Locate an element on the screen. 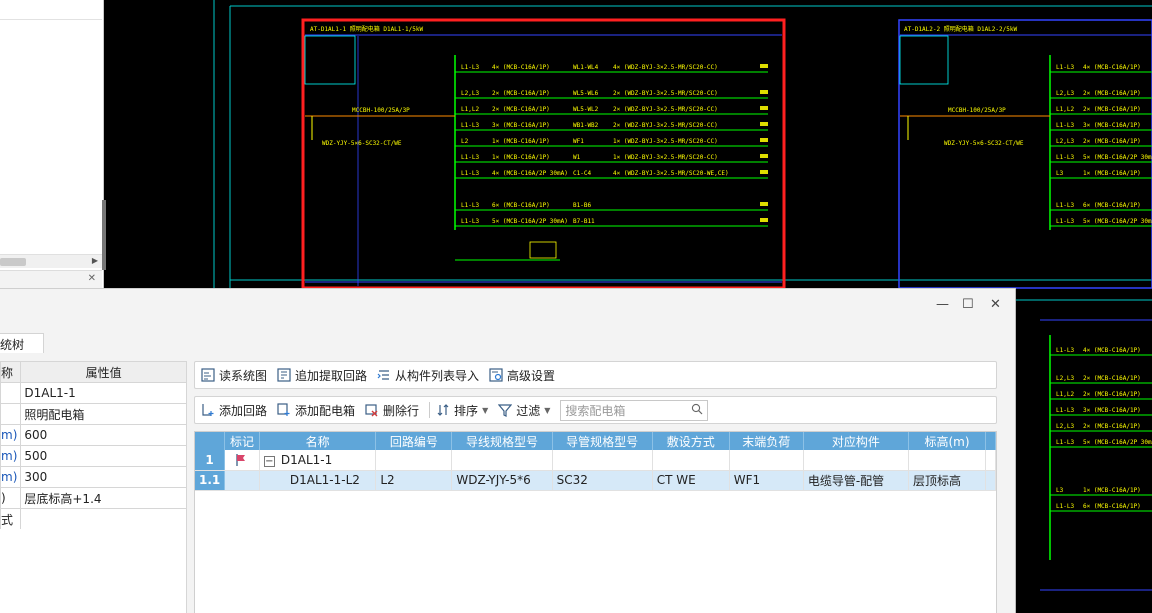  column-header: 对应构件 is located at coordinates (856, 441).